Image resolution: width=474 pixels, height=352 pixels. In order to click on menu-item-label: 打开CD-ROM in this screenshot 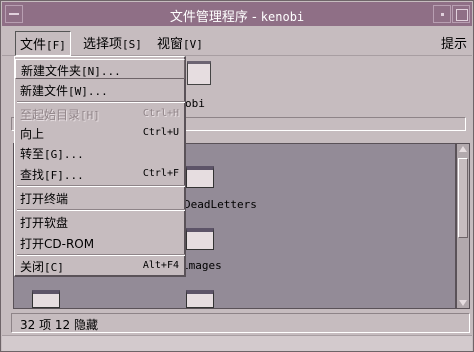, I will do `click(57, 244)`.